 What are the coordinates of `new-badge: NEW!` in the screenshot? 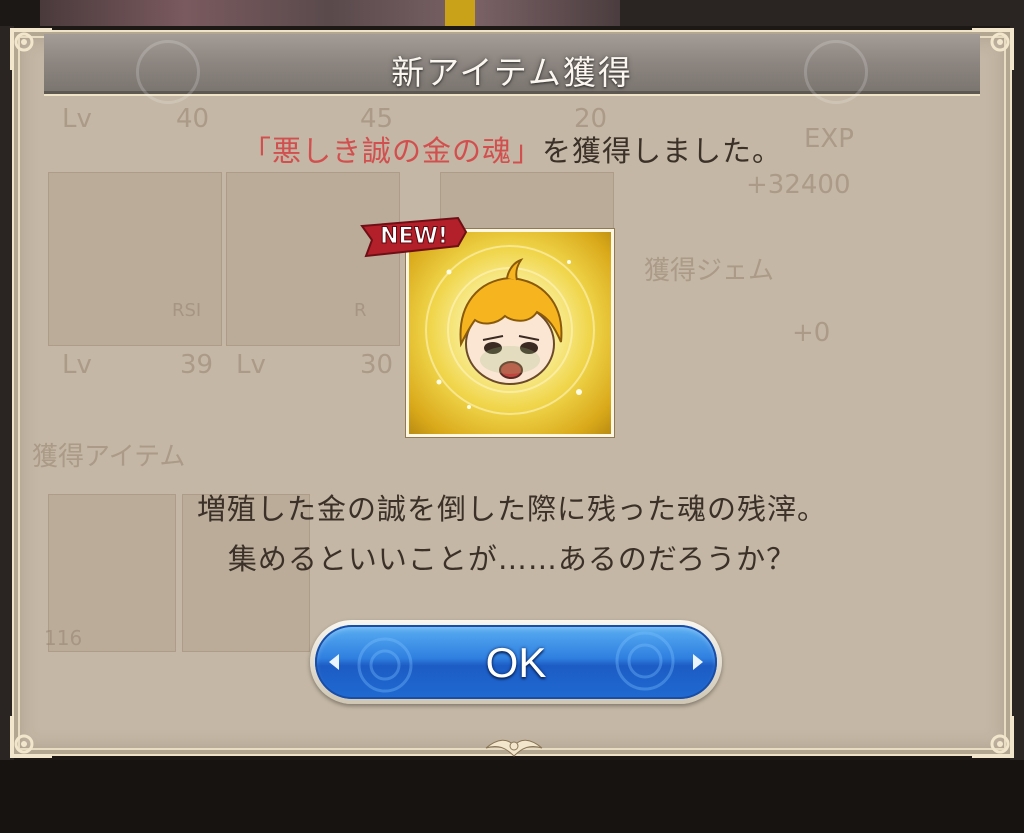 It's located at (414, 237).